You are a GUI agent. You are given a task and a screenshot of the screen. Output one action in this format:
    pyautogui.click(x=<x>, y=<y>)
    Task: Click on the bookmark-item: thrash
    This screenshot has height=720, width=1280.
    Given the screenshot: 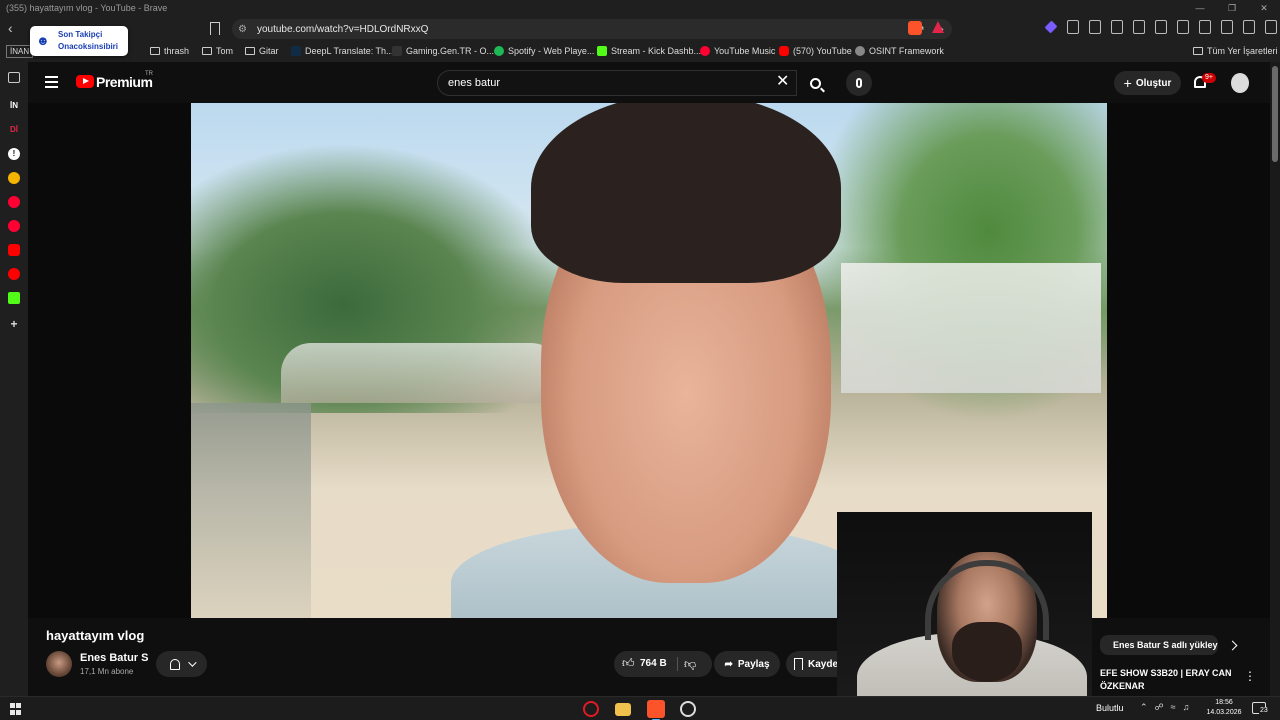 What is the action you would take?
    pyautogui.click(x=169, y=51)
    